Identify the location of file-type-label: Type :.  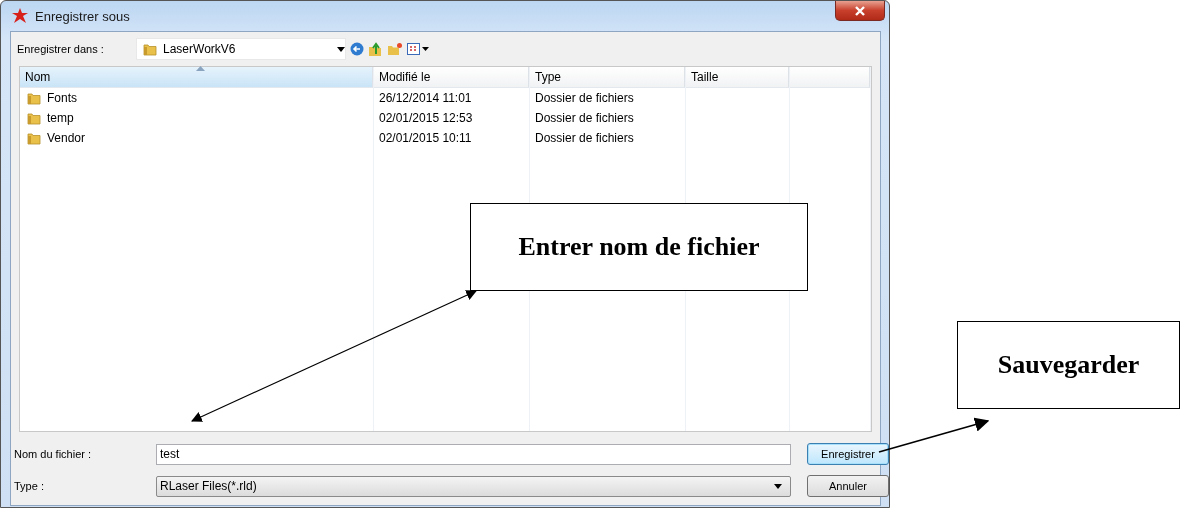
(29, 486).